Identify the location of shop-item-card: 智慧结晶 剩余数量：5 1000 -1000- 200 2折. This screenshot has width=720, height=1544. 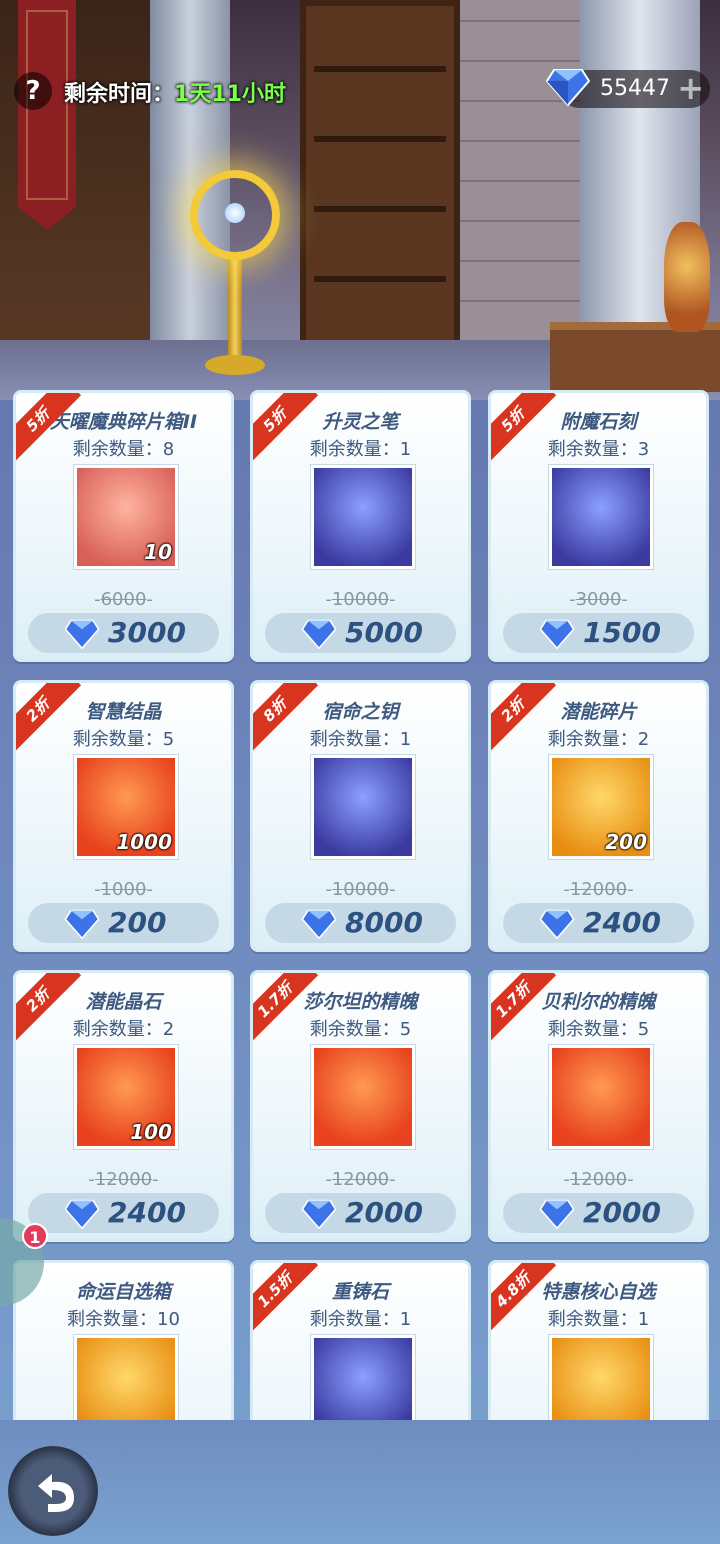
(123, 816).